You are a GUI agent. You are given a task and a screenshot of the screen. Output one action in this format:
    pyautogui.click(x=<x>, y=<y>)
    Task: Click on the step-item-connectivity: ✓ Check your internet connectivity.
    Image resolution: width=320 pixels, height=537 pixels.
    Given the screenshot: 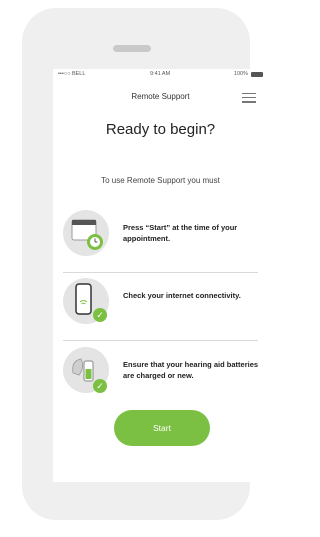 What is the action you would take?
    pyautogui.click(x=163, y=305)
    